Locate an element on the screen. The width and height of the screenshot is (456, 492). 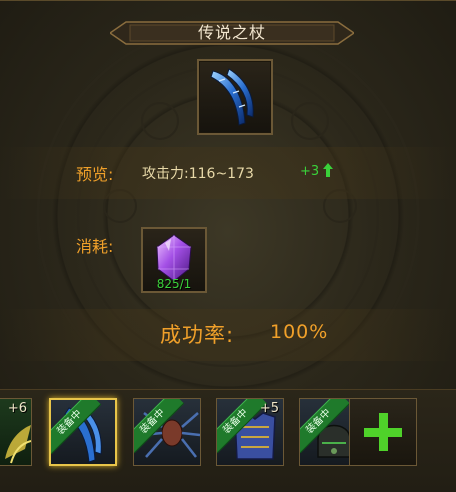
plus-icon is located at coordinates (383, 432).